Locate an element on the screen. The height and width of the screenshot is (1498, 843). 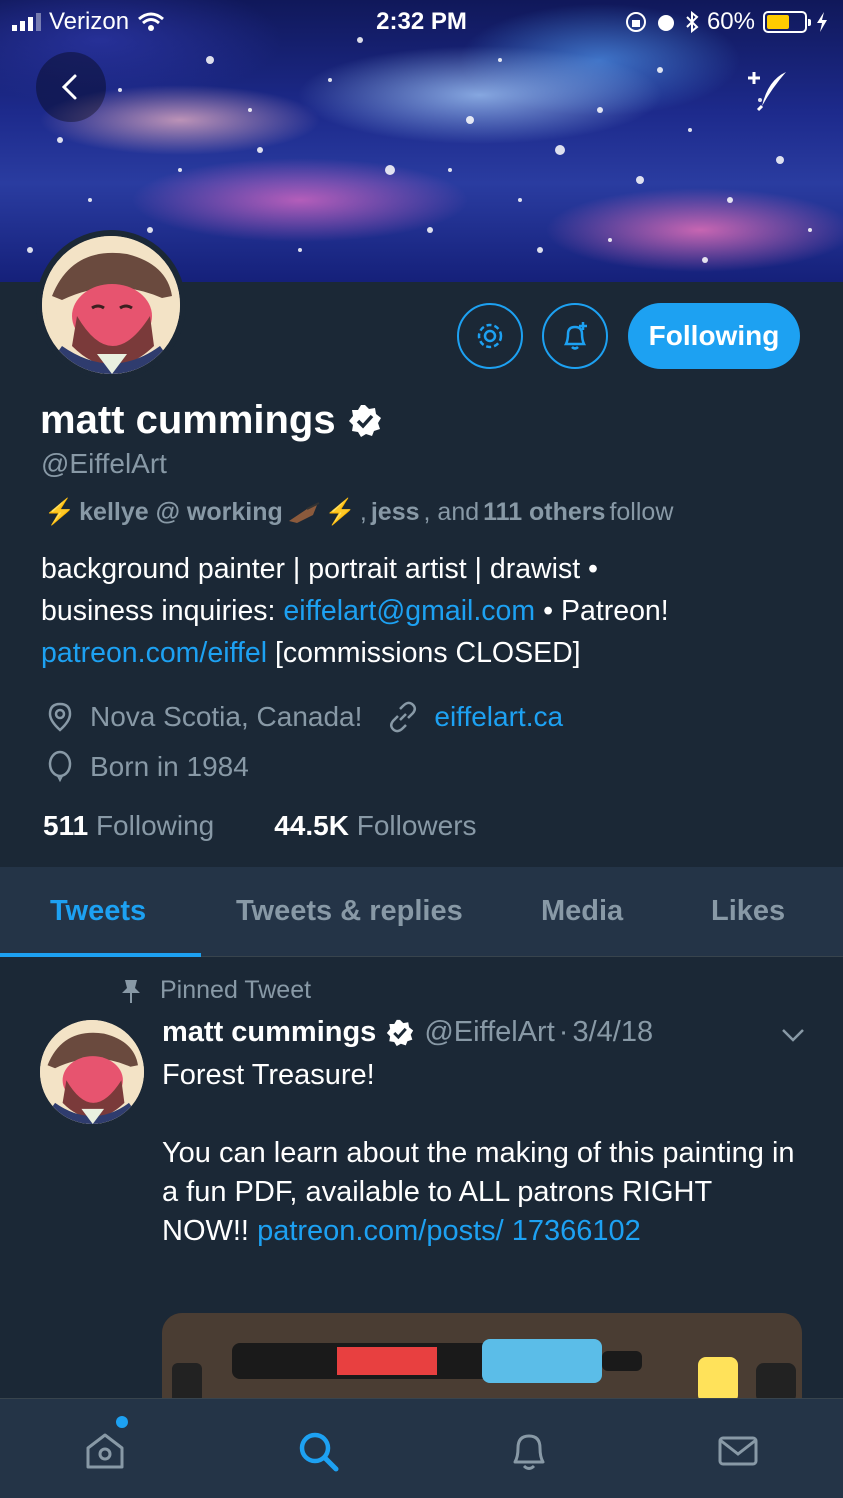
home-new-content-indicator is located at coordinates (122, 1422).